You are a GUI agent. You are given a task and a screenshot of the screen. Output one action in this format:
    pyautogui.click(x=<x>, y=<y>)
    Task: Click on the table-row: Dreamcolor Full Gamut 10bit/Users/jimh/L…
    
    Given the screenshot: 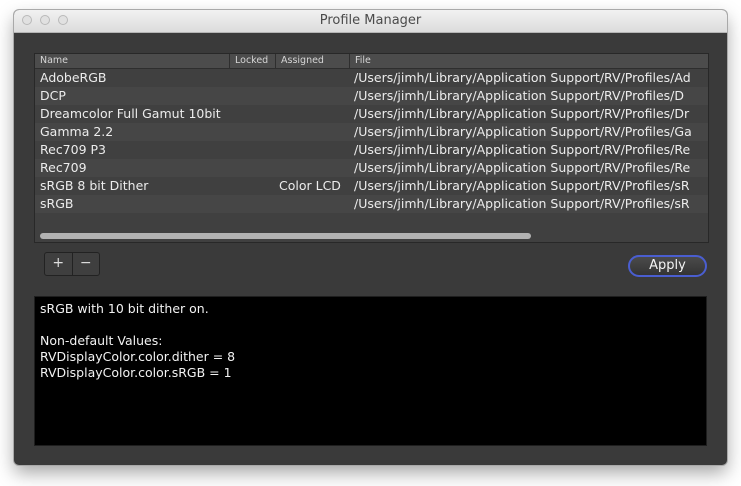 What is the action you would take?
    pyautogui.click(x=371, y=114)
    